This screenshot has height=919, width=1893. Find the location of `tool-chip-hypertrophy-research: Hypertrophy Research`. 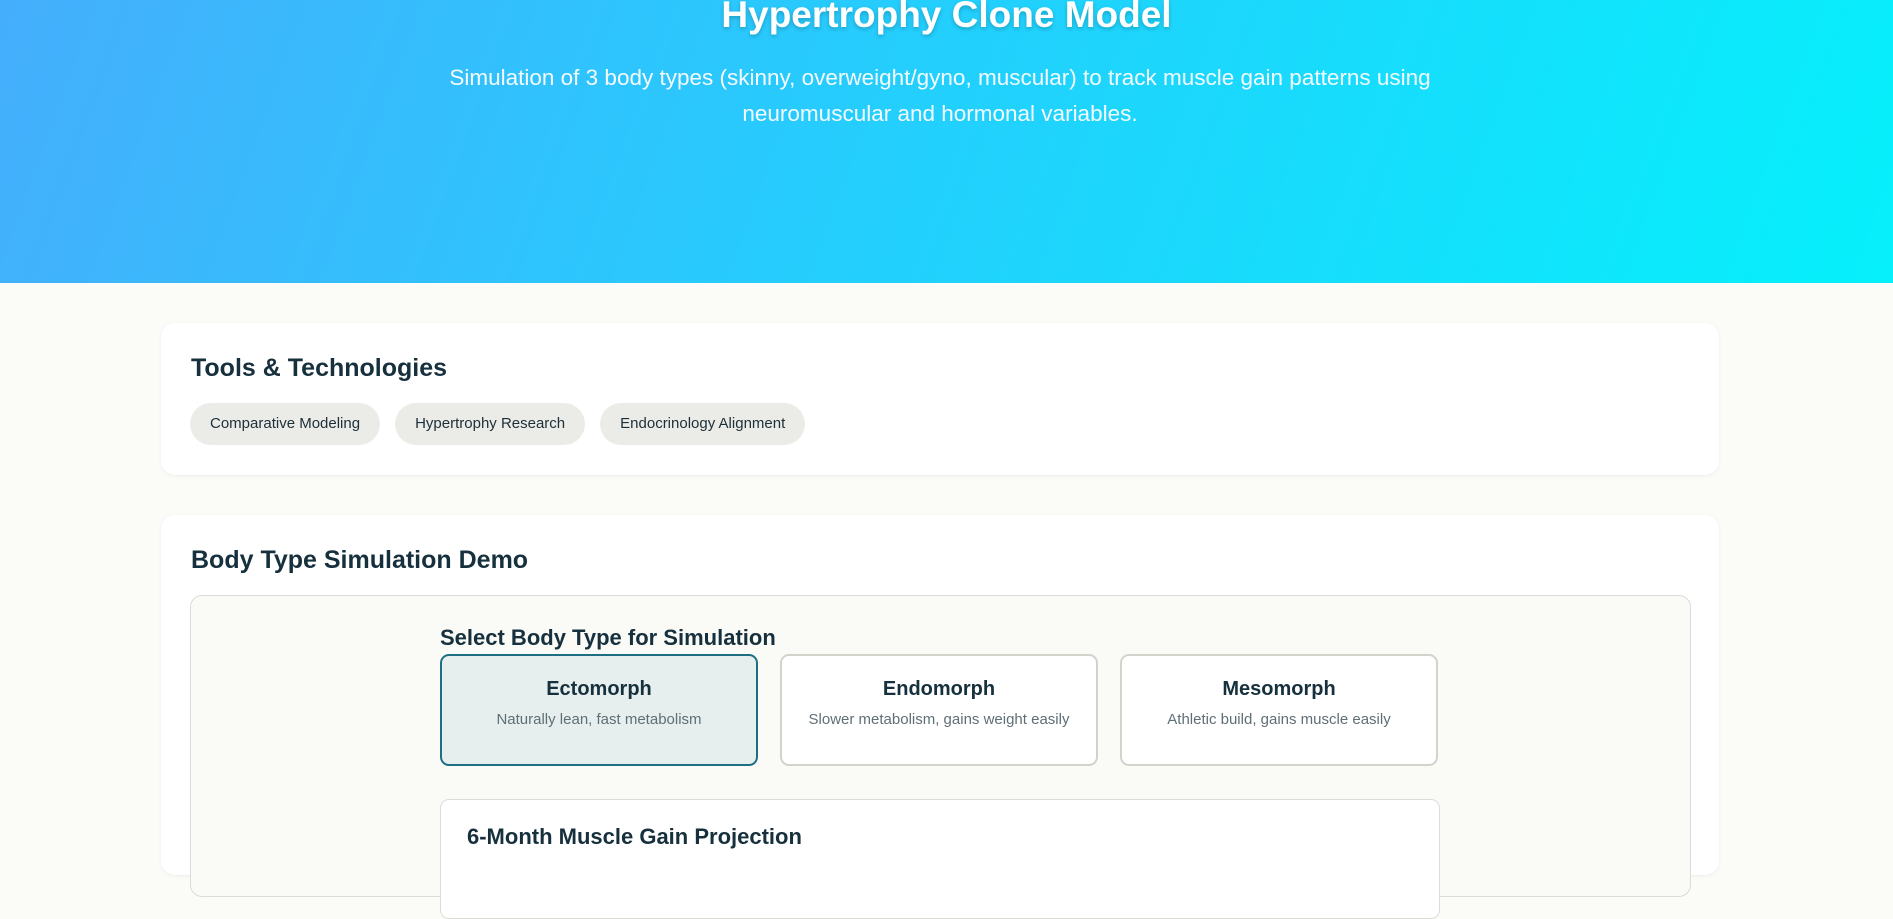

tool-chip-hypertrophy-research: Hypertrophy Research is located at coordinates (490, 424).